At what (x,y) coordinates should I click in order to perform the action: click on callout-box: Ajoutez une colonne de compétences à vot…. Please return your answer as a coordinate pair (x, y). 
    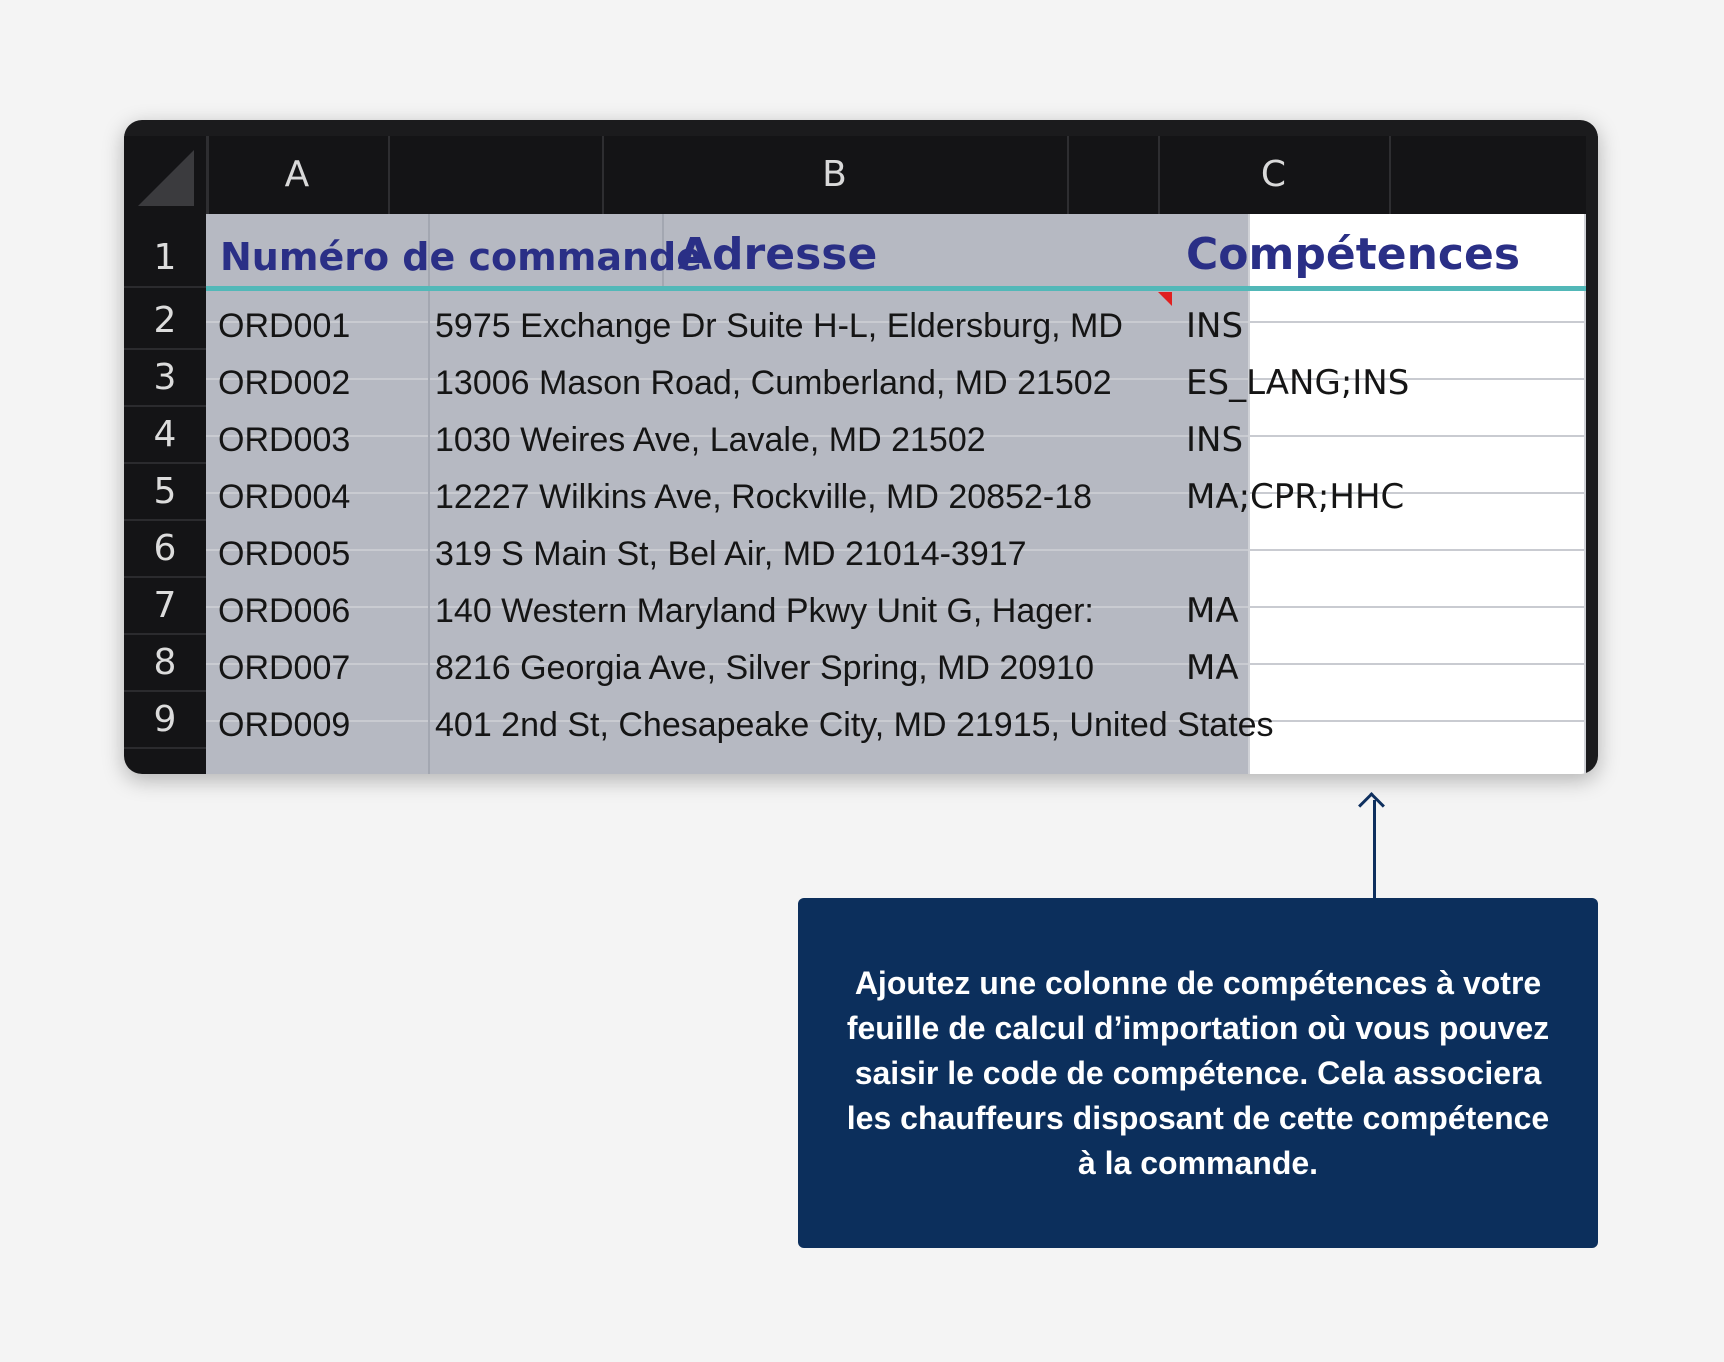
    Looking at the image, I should click on (1198, 1073).